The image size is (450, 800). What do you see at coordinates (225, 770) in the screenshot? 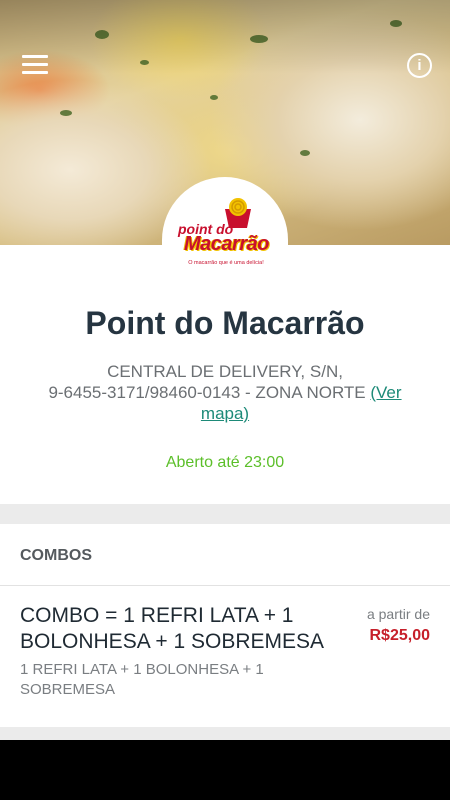
I see `system-navigation-bar` at bounding box center [225, 770].